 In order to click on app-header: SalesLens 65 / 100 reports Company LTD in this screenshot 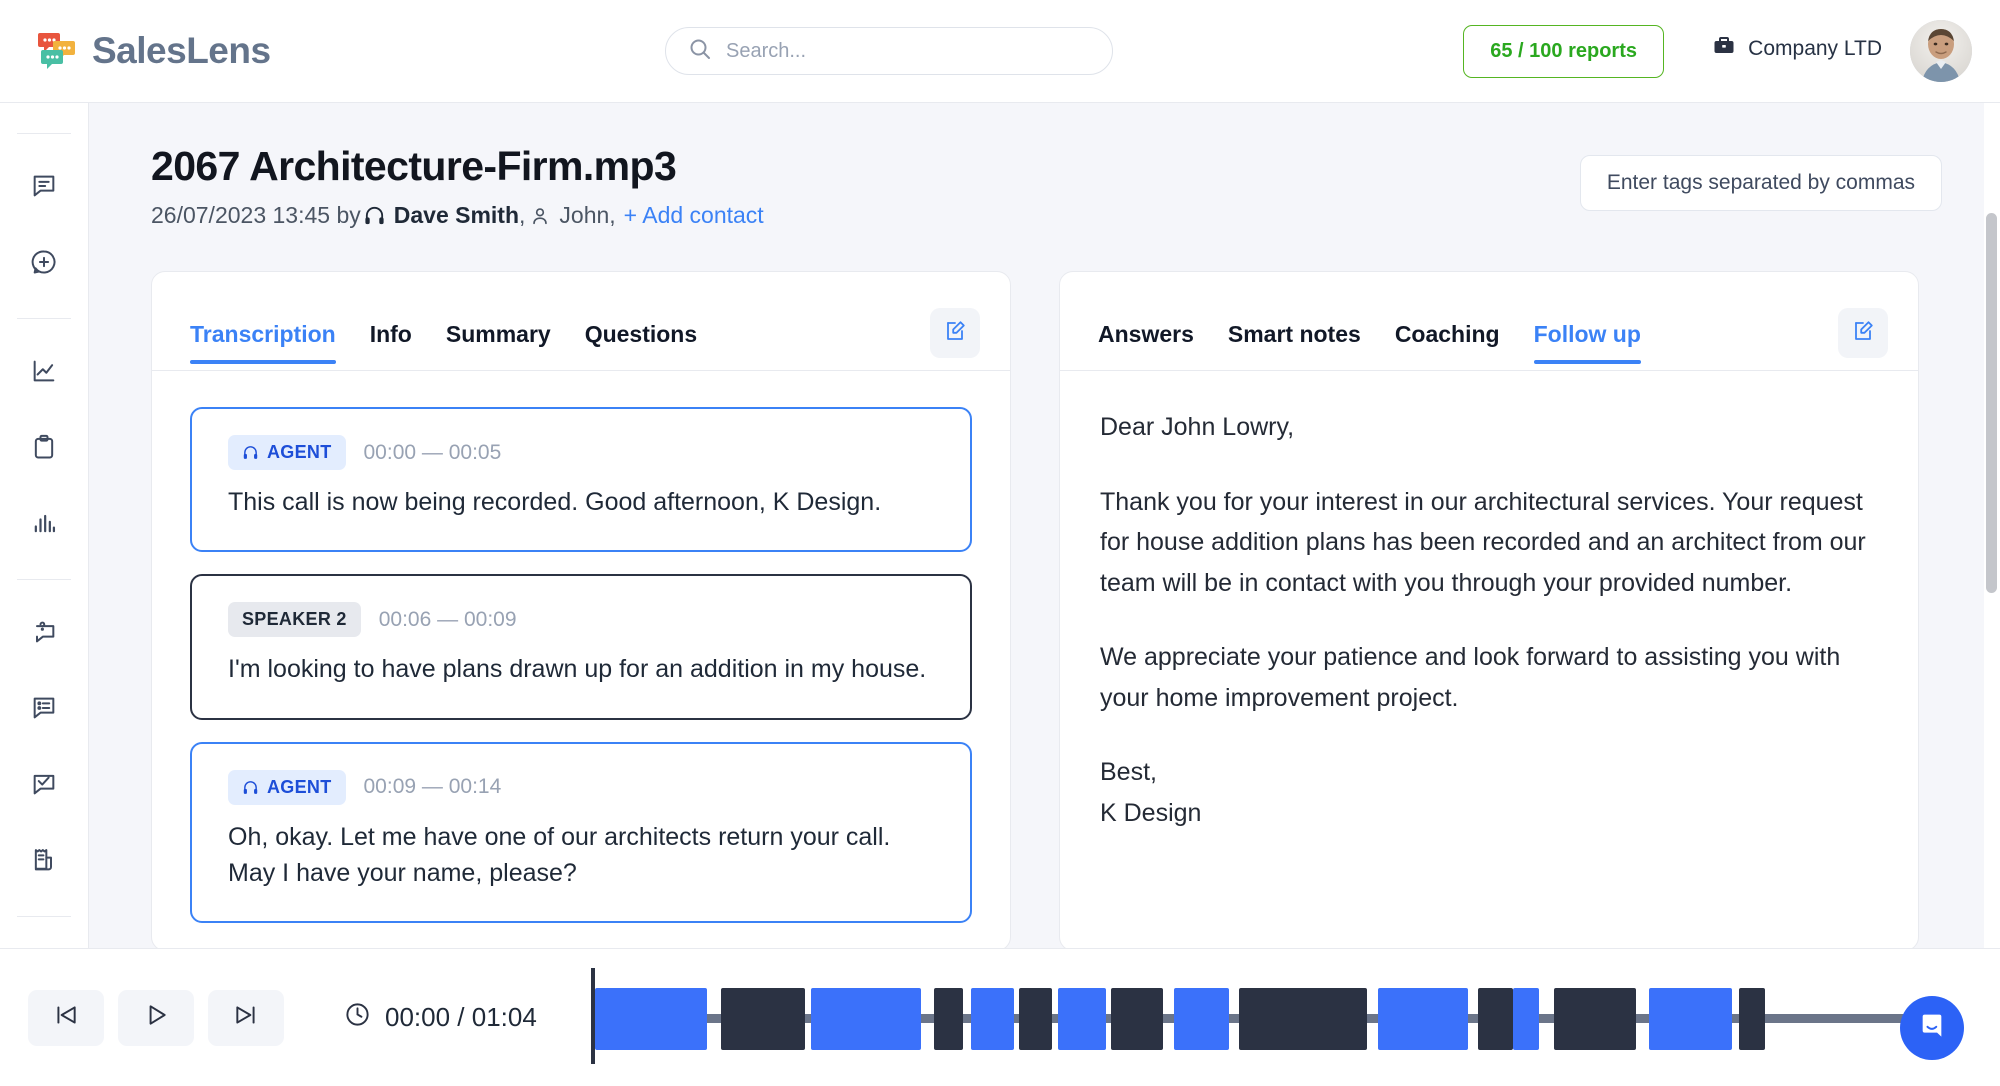, I will do `click(1000, 51)`.